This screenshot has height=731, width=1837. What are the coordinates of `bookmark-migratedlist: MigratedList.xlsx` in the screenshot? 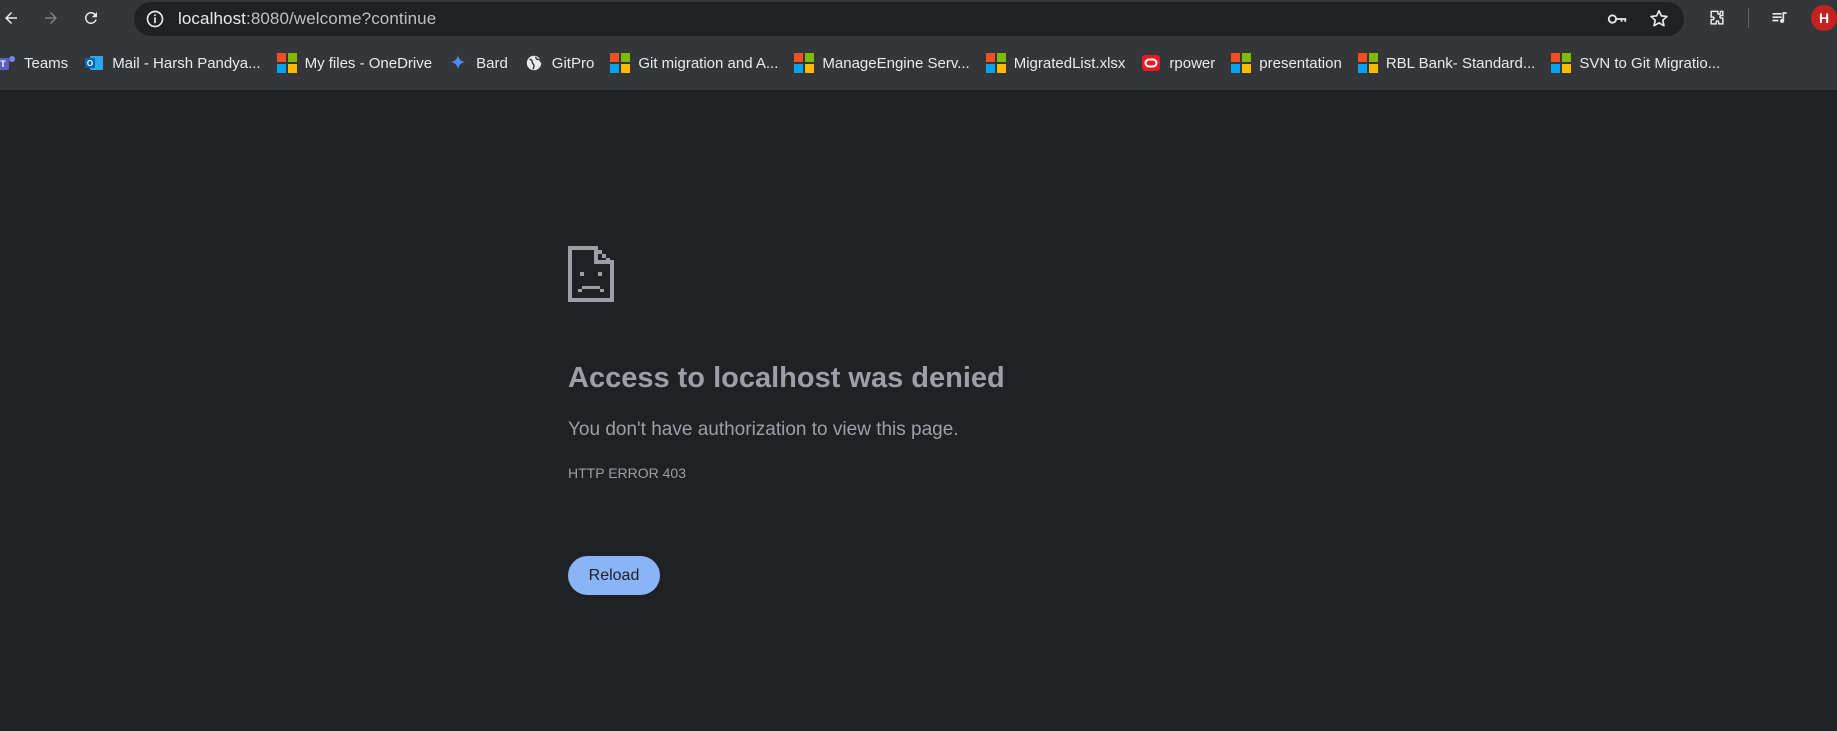 It's located at (1058, 63).